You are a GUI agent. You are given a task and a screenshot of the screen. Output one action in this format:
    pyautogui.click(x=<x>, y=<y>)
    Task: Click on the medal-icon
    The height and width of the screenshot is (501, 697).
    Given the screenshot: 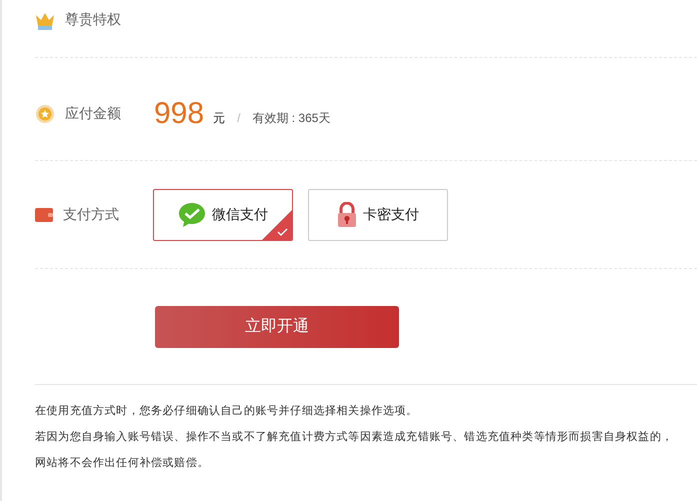 What is the action you would take?
    pyautogui.click(x=45, y=114)
    